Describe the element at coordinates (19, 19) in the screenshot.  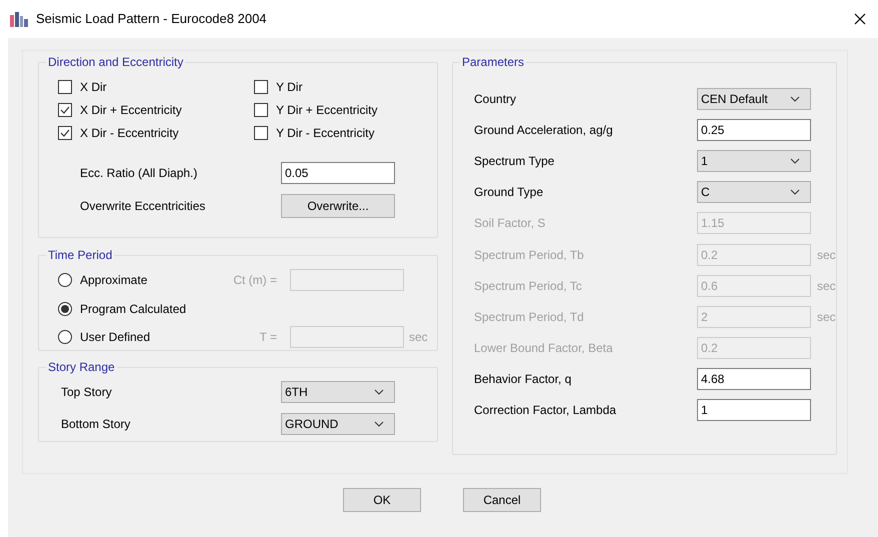
I see `building-icon` at that location.